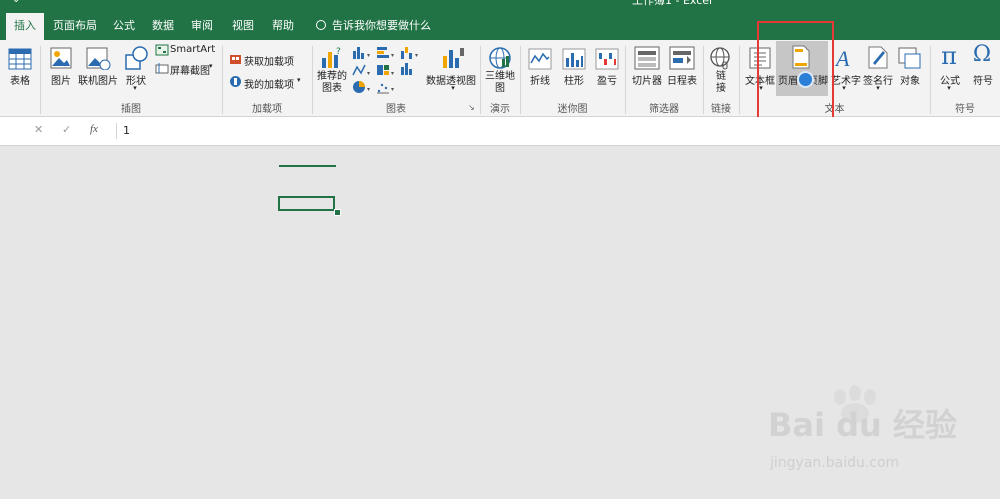 The width and height of the screenshot is (1000, 499). Describe the element at coordinates (75, 26) in the screenshot. I see `tab-page-layout: 页面布局` at that location.